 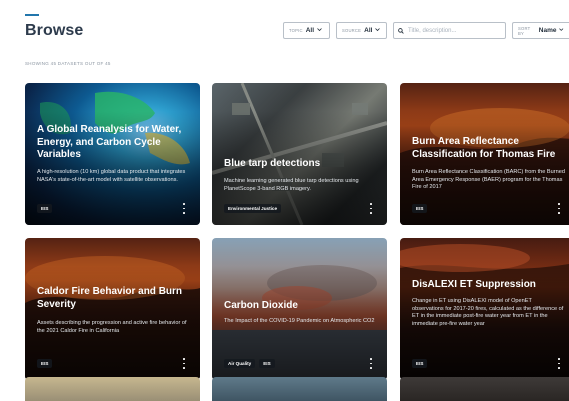 What do you see at coordinates (261, 305) in the screenshot?
I see `card-title: Carbon Dioxide` at bounding box center [261, 305].